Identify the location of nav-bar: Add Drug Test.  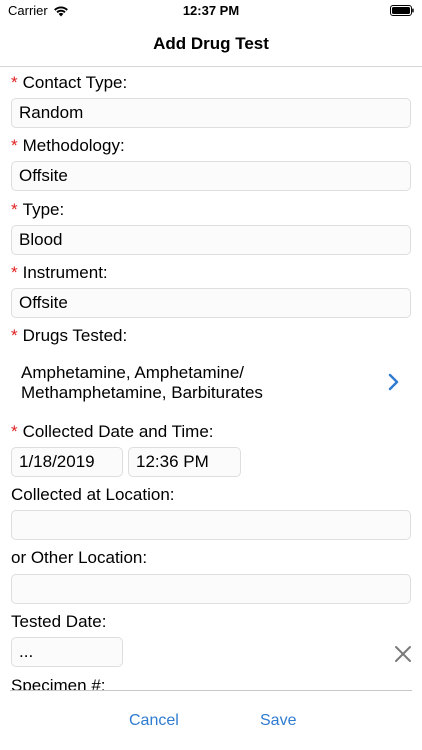
(211, 44).